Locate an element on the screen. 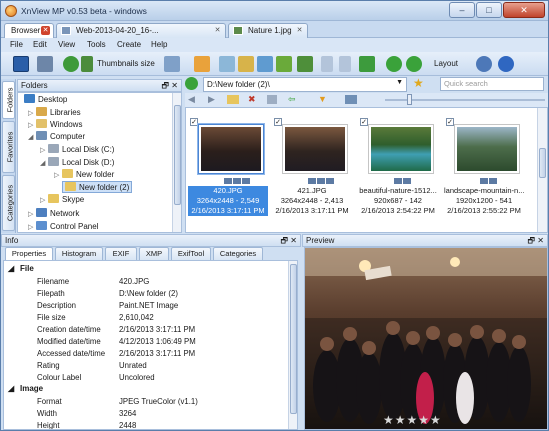 This screenshot has height=431, width=549. tab-categories: Categories is located at coordinates (238, 253).